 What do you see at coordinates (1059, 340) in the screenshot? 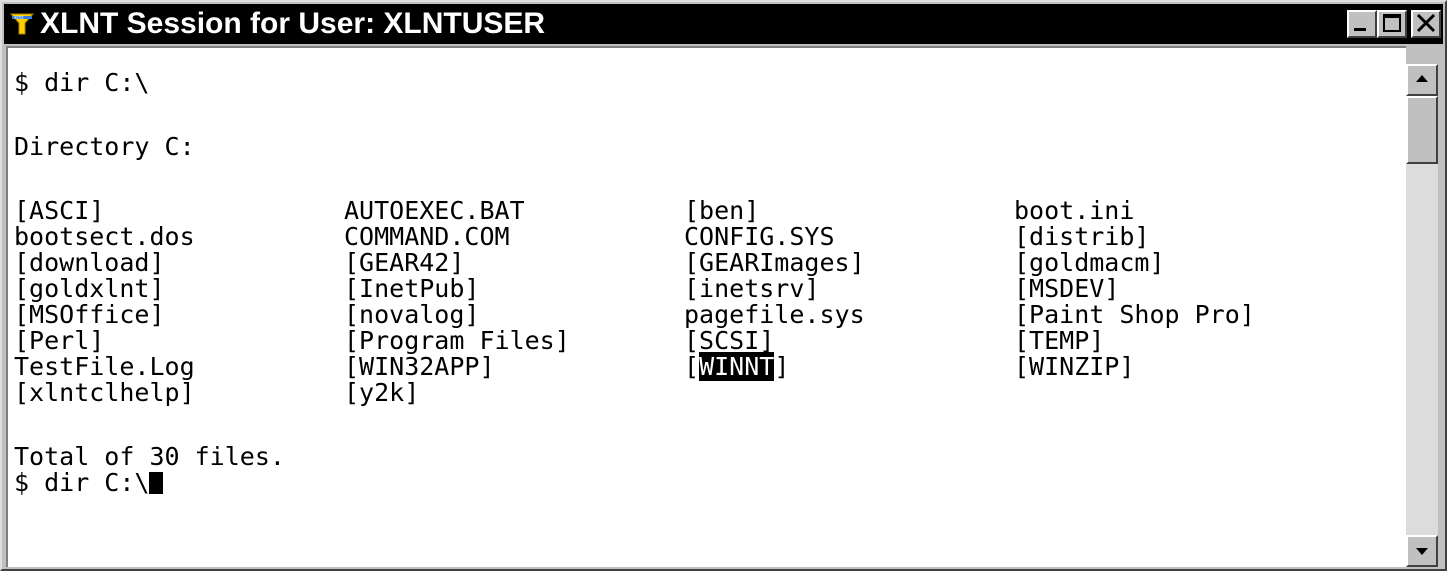
I see `file-entry: [TEMP]` at bounding box center [1059, 340].